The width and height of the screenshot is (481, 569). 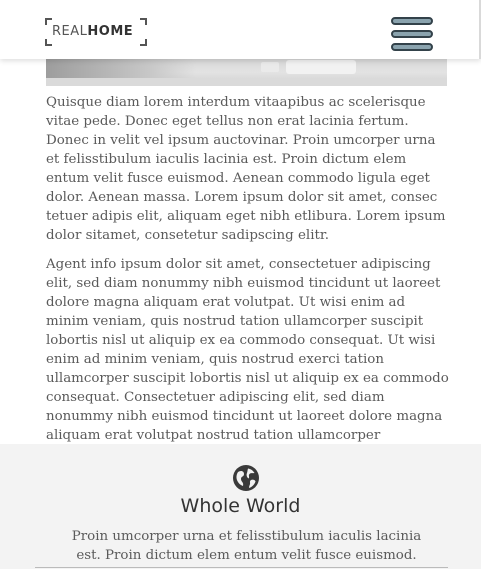 What do you see at coordinates (241, 567) in the screenshot?
I see `divider` at bounding box center [241, 567].